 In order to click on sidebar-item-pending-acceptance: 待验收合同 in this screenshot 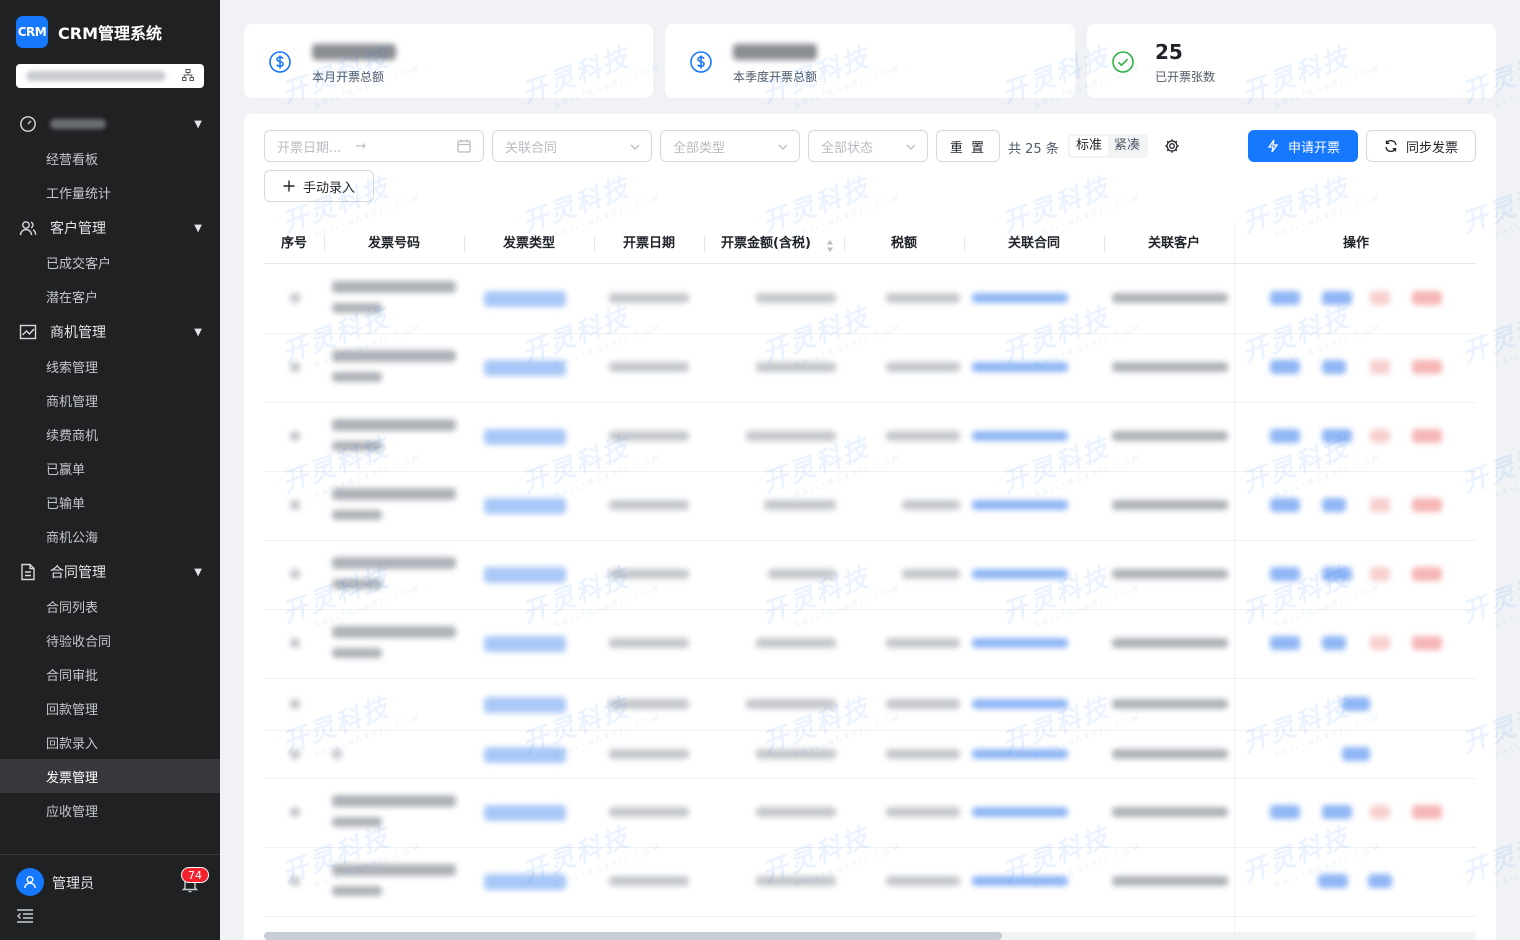, I will do `click(110, 640)`.